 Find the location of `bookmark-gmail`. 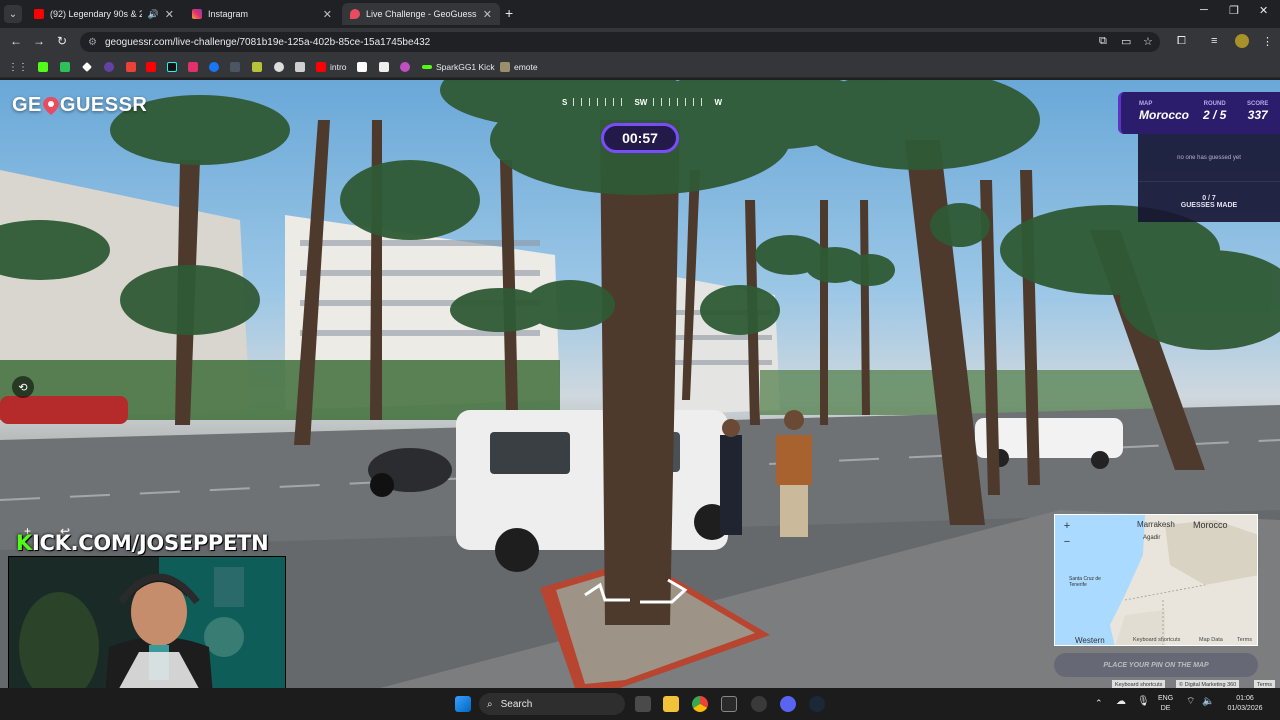

bookmark-gmail is located at coordinates (131, 67).